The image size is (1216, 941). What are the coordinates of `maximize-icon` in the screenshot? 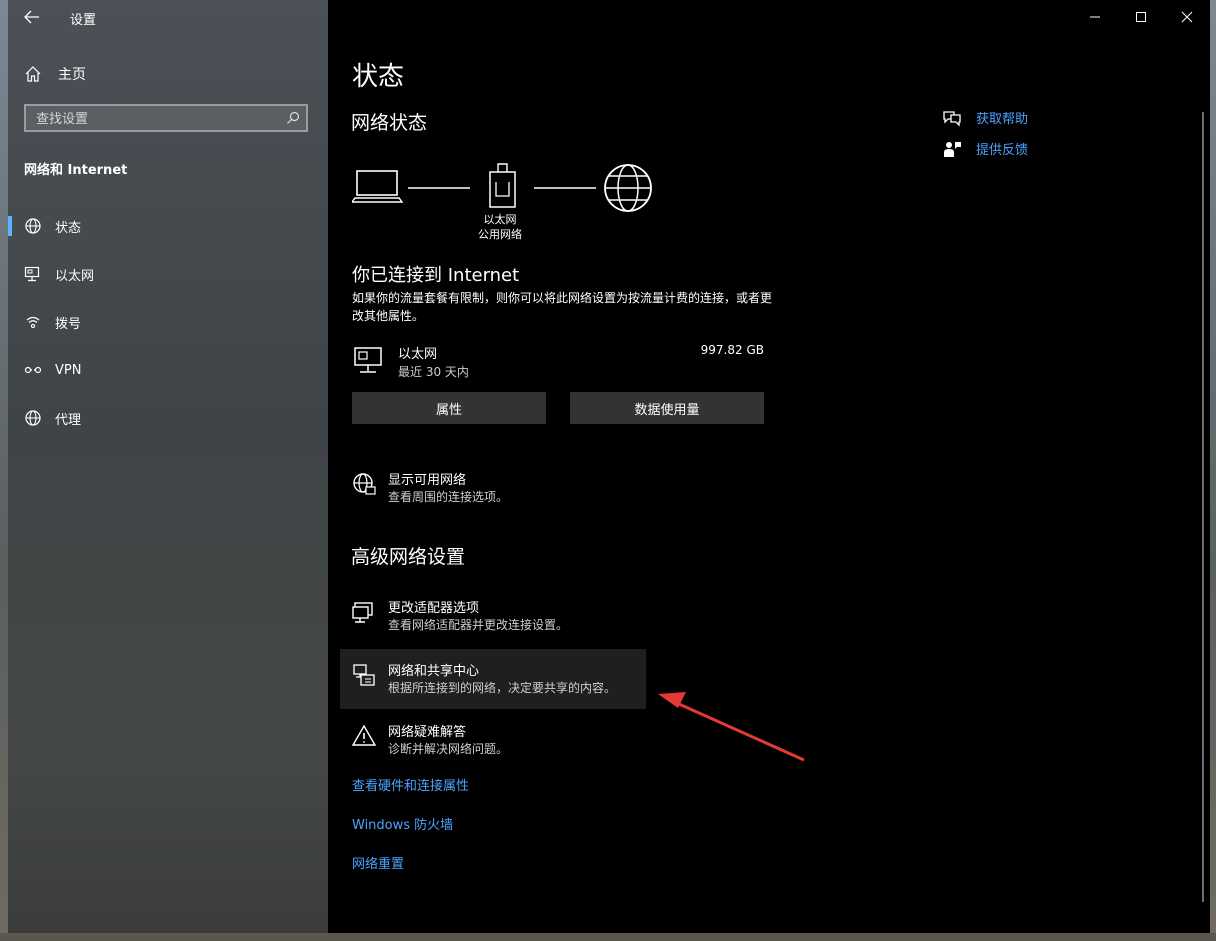 It's located at (1141, 17).